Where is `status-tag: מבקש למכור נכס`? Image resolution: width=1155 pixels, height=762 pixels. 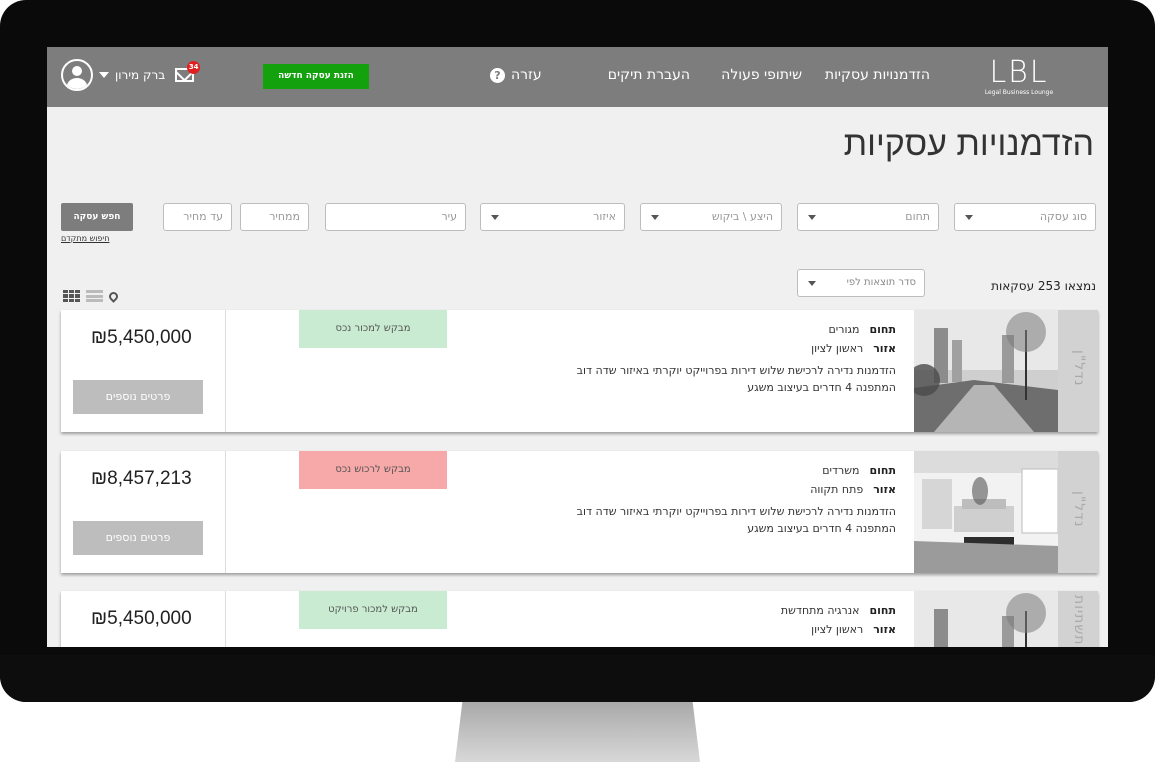 status-tag: מבקש למכור נכס is located at coordinates (373, 329).